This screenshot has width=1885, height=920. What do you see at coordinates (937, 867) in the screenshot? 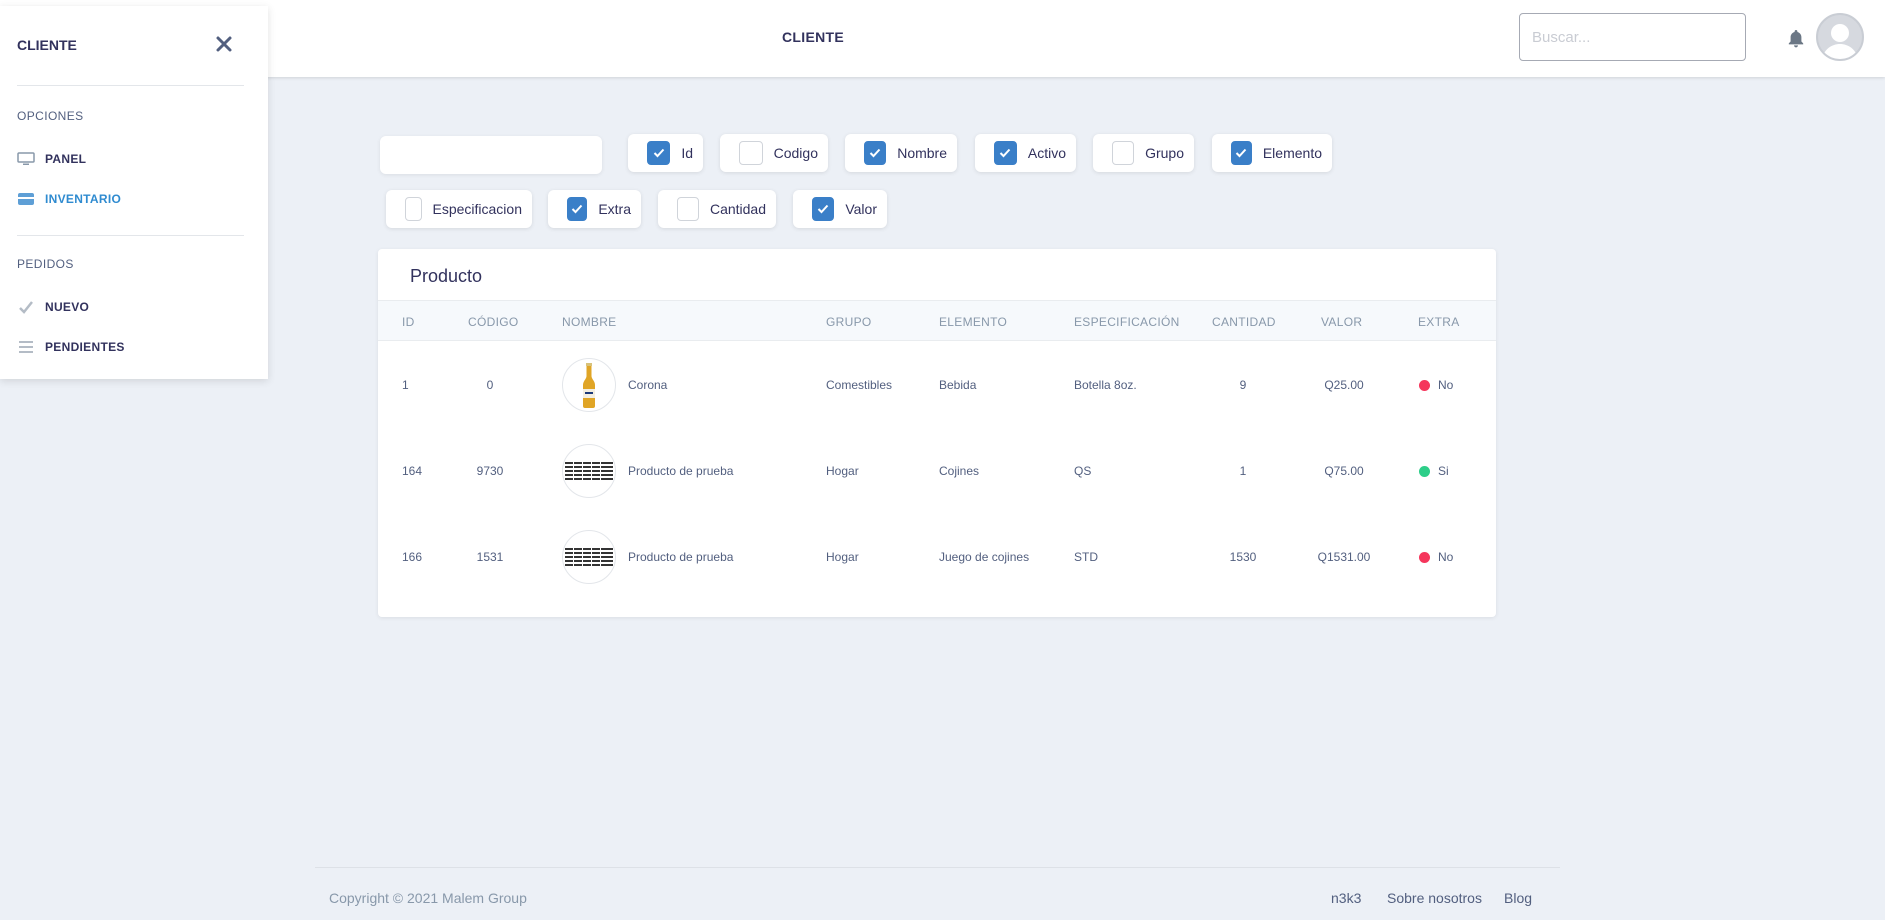
I see `footer-divider` at bounding box center [937, 867].